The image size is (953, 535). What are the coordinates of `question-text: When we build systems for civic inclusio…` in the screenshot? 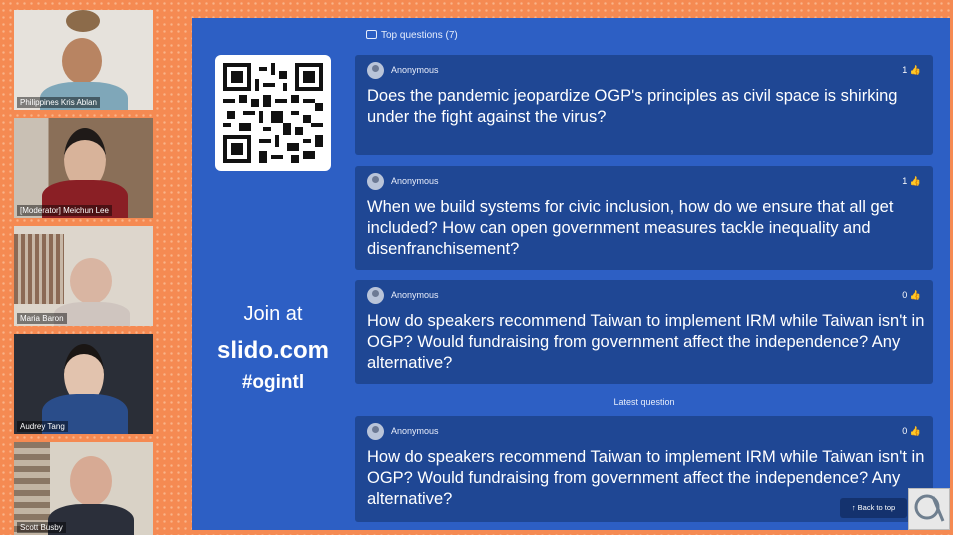 It's located at (630, 228).